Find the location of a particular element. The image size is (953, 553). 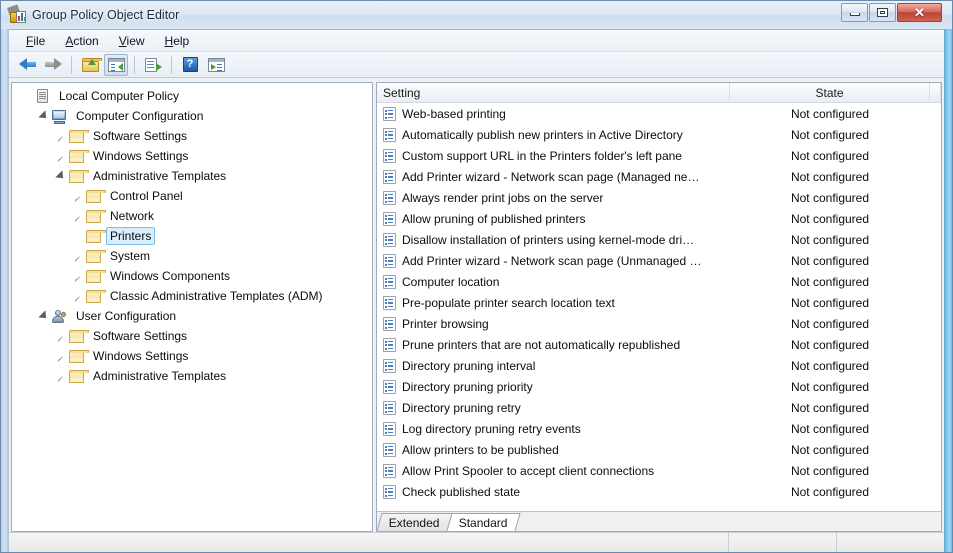

setting-name: Web-based printing is located at coordinates (454, 113).